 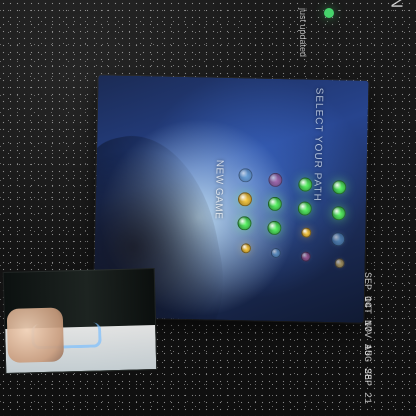 What do you see at coordinates (395, 5) in the screenshot?
I see `corner-title: LONDON` at bounding box center [395, 5].